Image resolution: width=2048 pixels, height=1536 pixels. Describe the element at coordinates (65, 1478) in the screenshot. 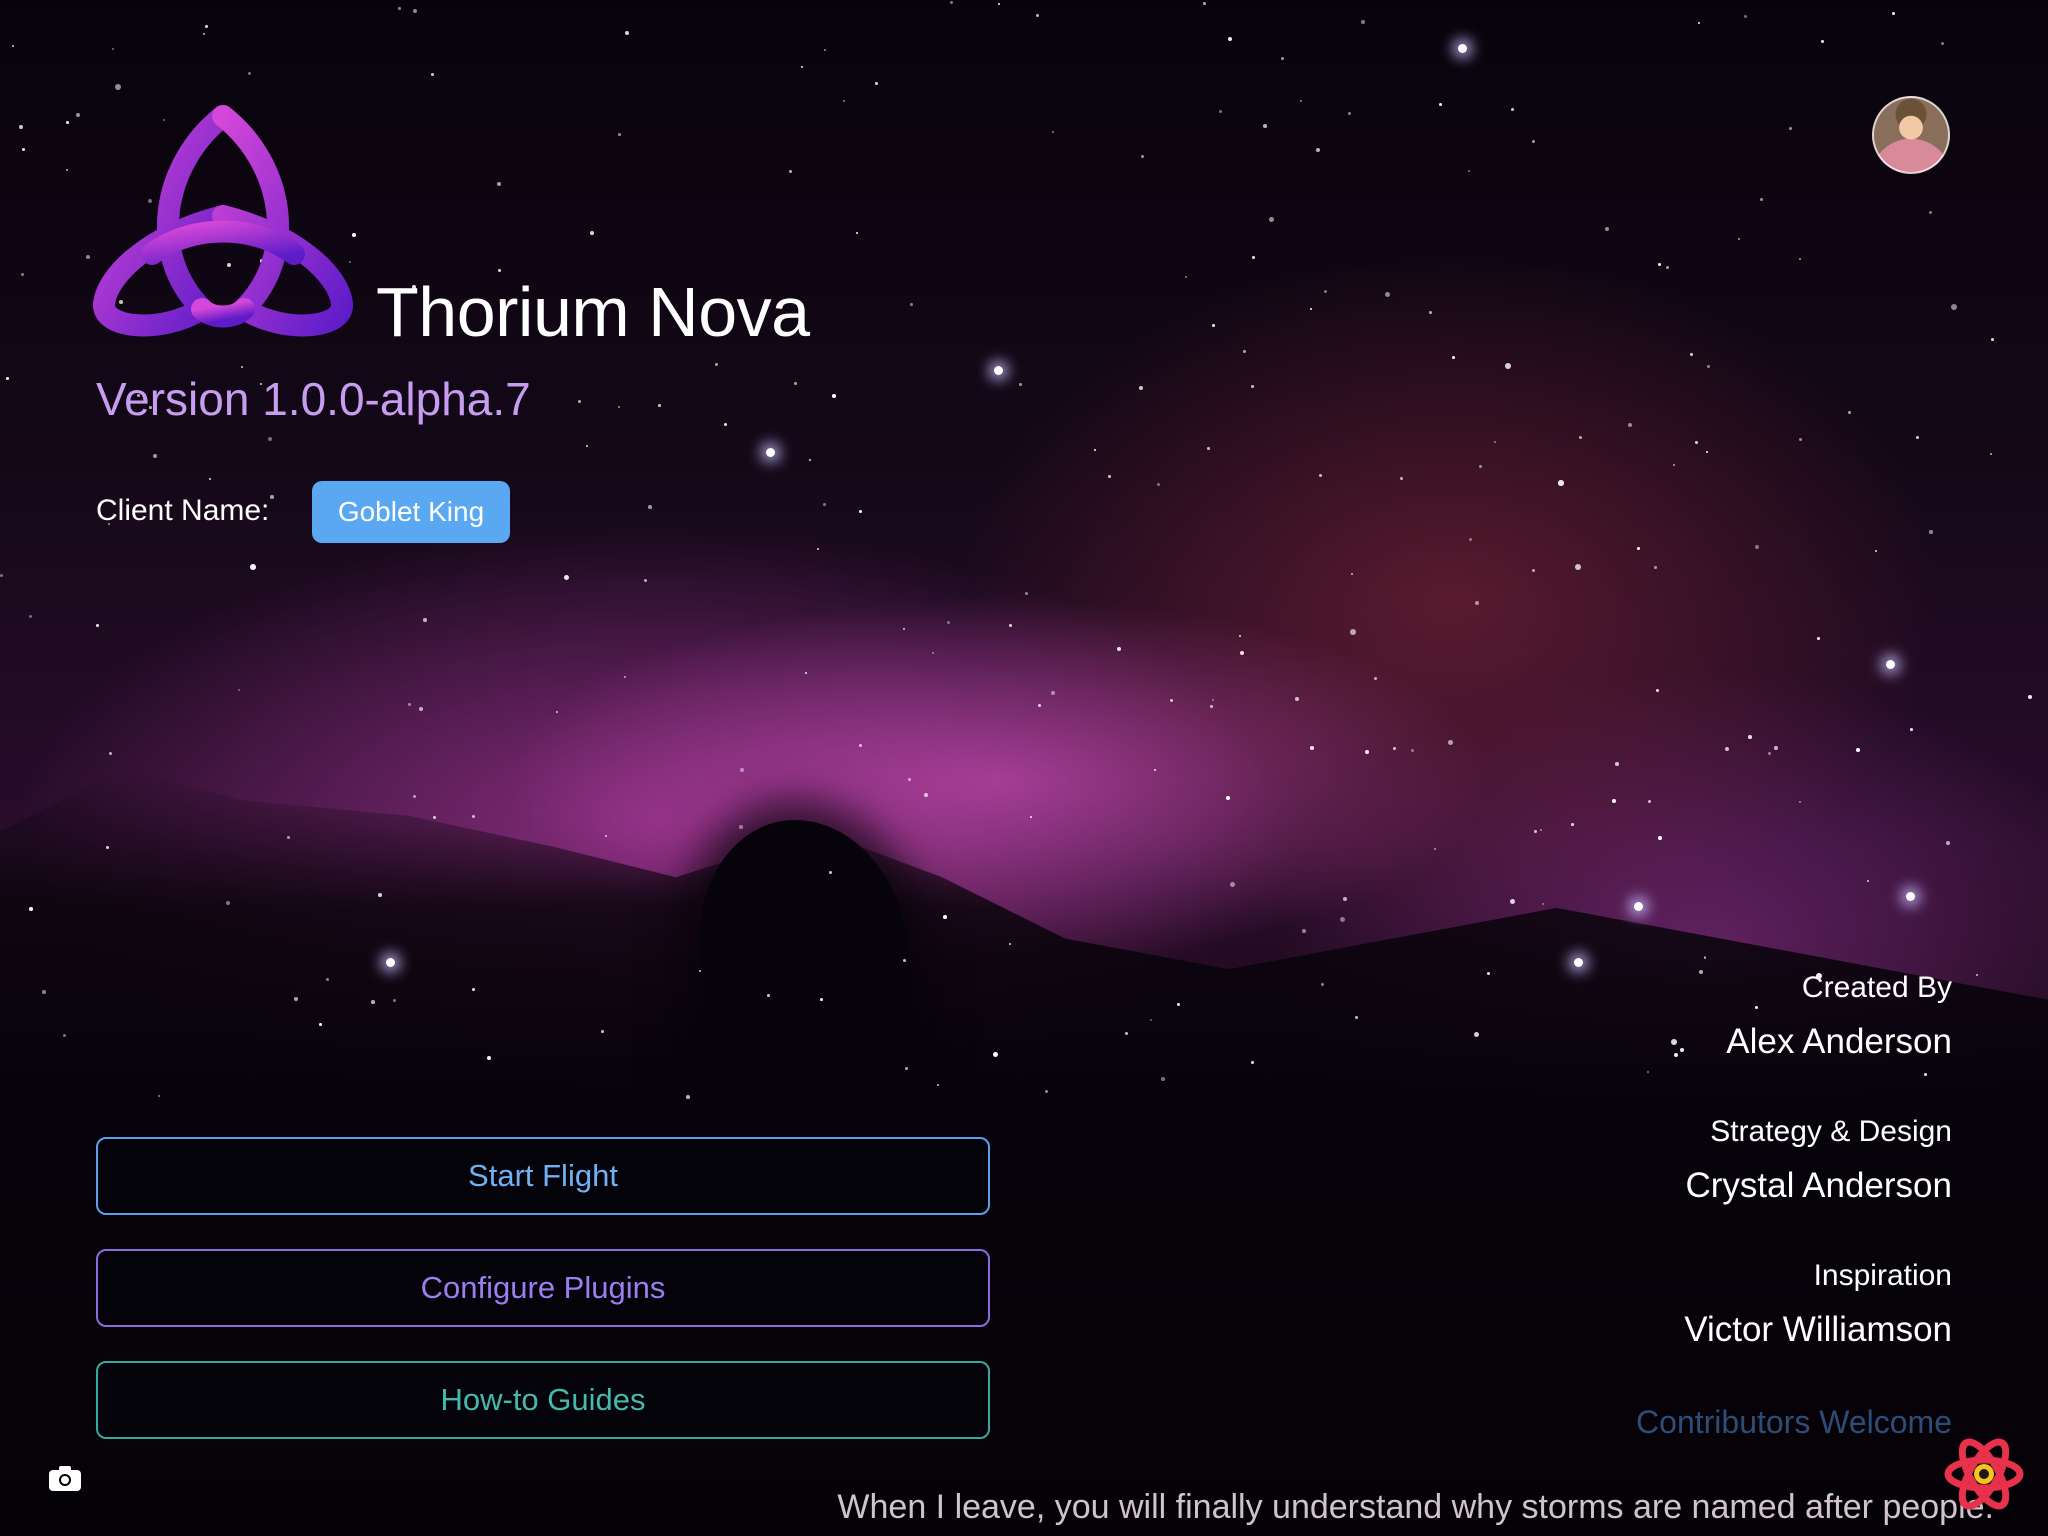

I see `camera-icon` at that location.